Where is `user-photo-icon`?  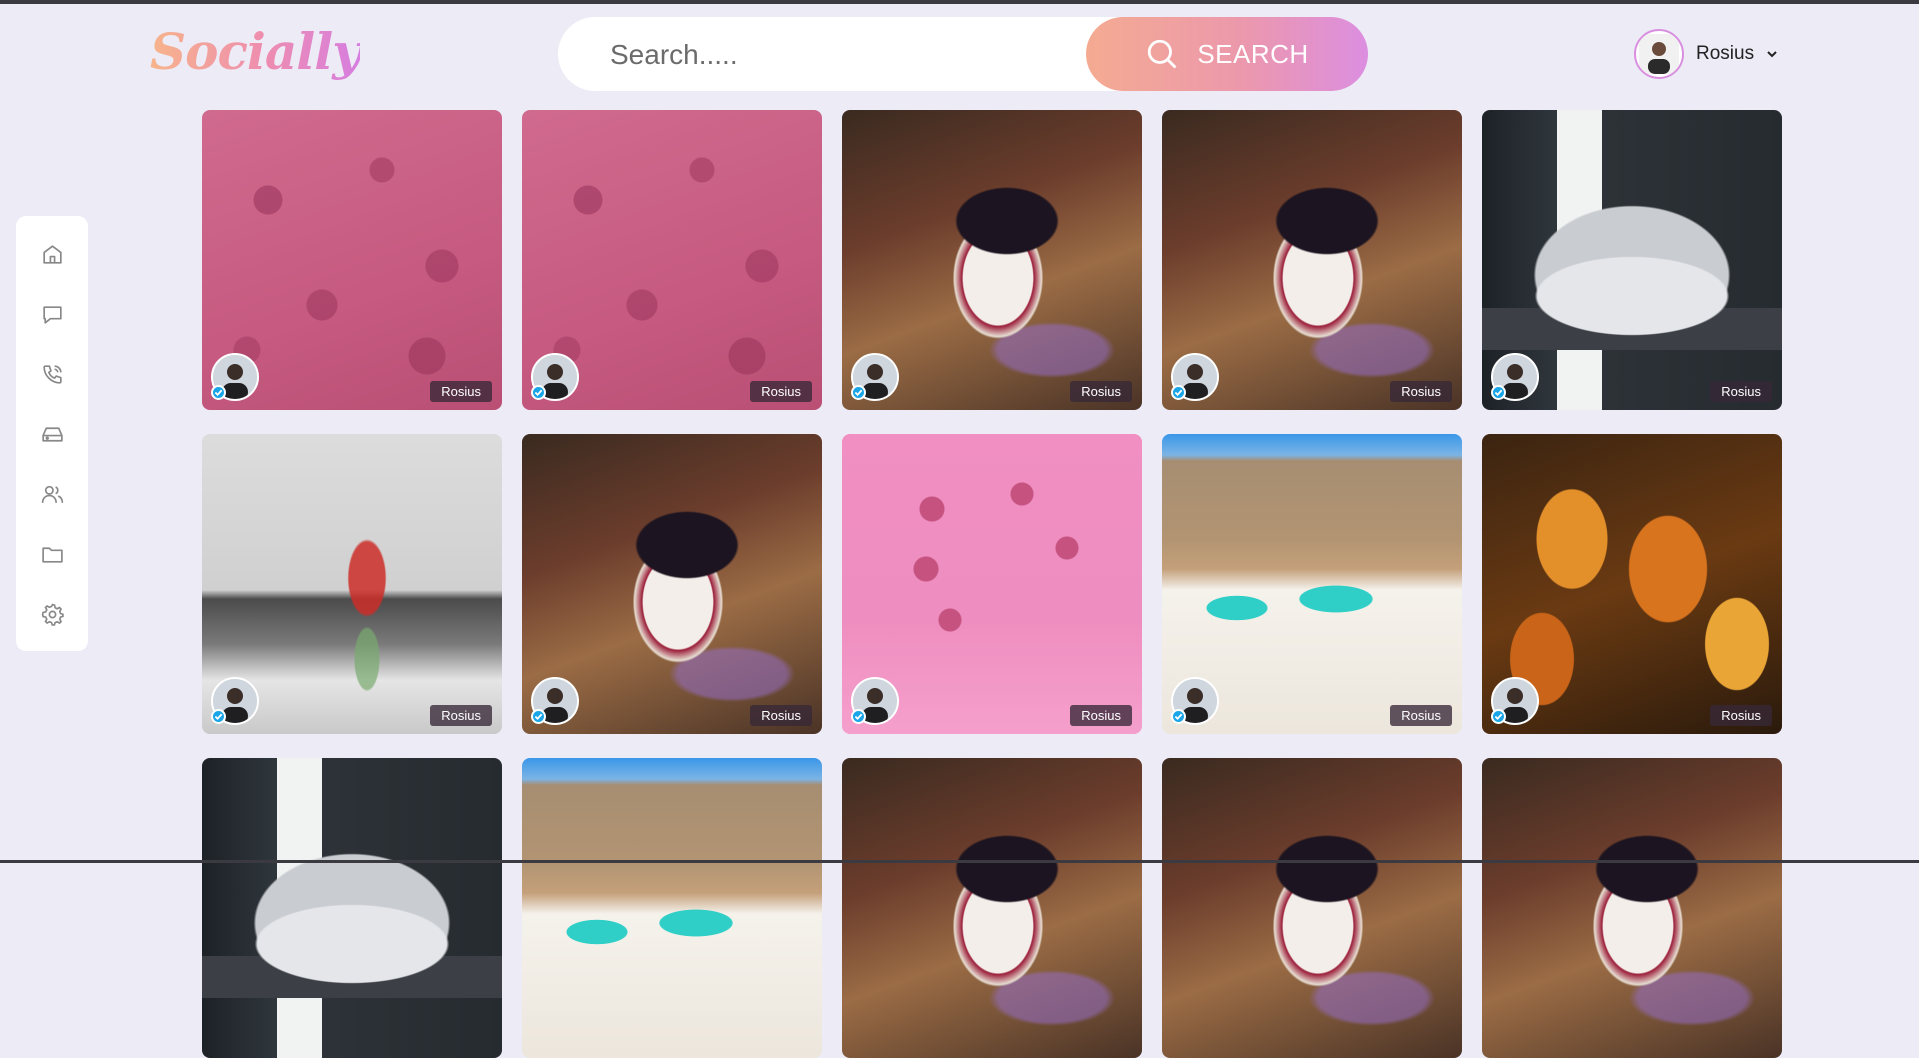 user-photo-icon is located at coordinates (1659, 54).